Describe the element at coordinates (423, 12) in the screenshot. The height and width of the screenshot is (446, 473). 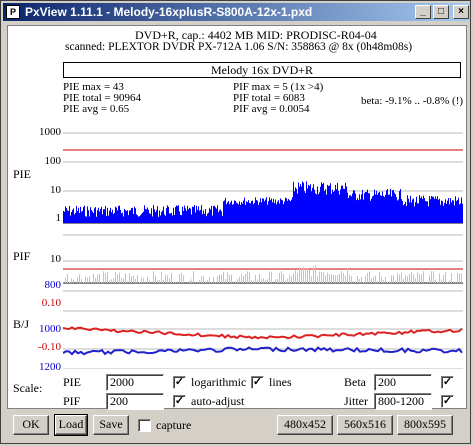
I see `minimize-button: _` at that location.